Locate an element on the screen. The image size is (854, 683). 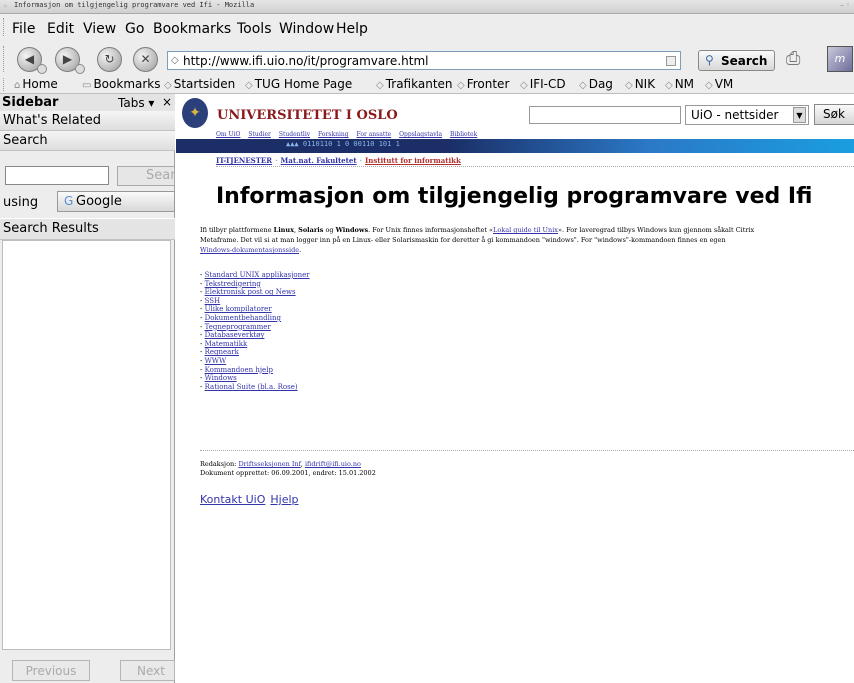
uio-link-studentliv: Studentliv is located at coordinates (294, 134).